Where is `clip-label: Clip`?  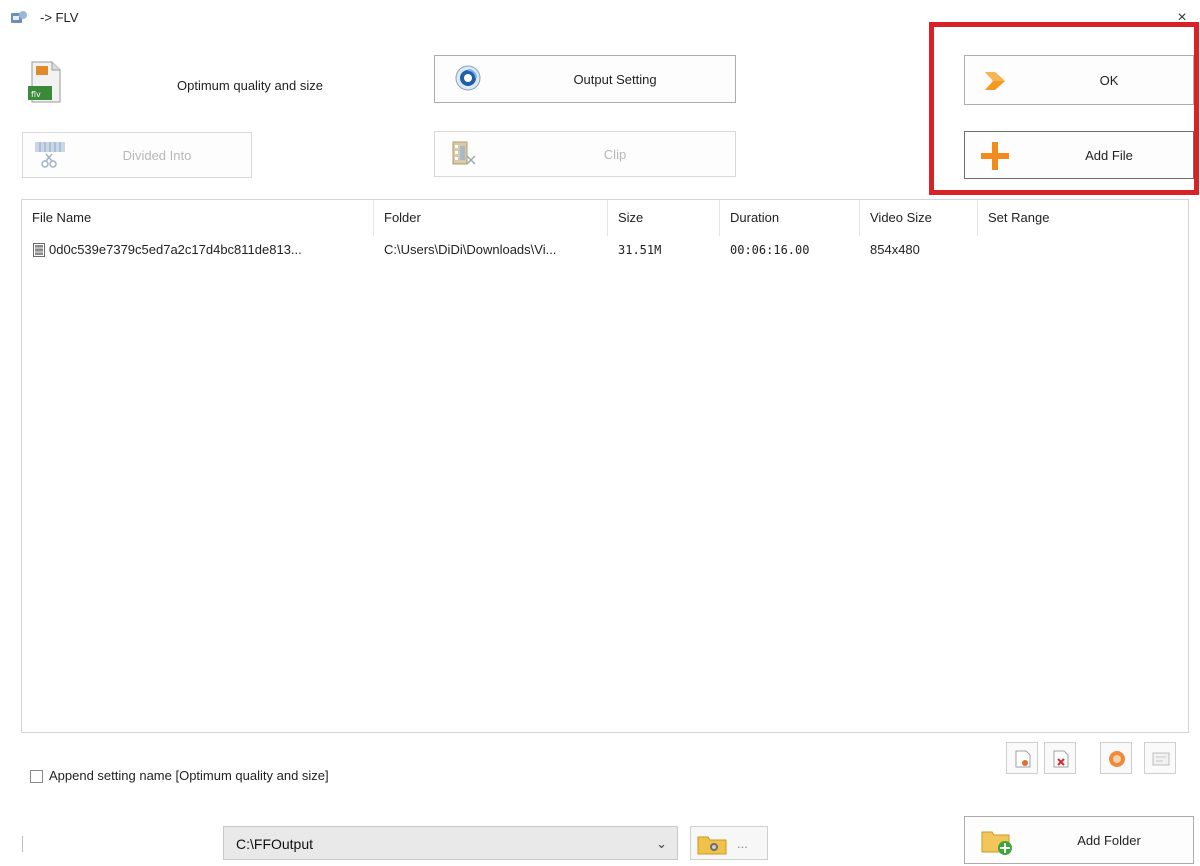
clip-label: Clip is located at coordinates (615, 154).